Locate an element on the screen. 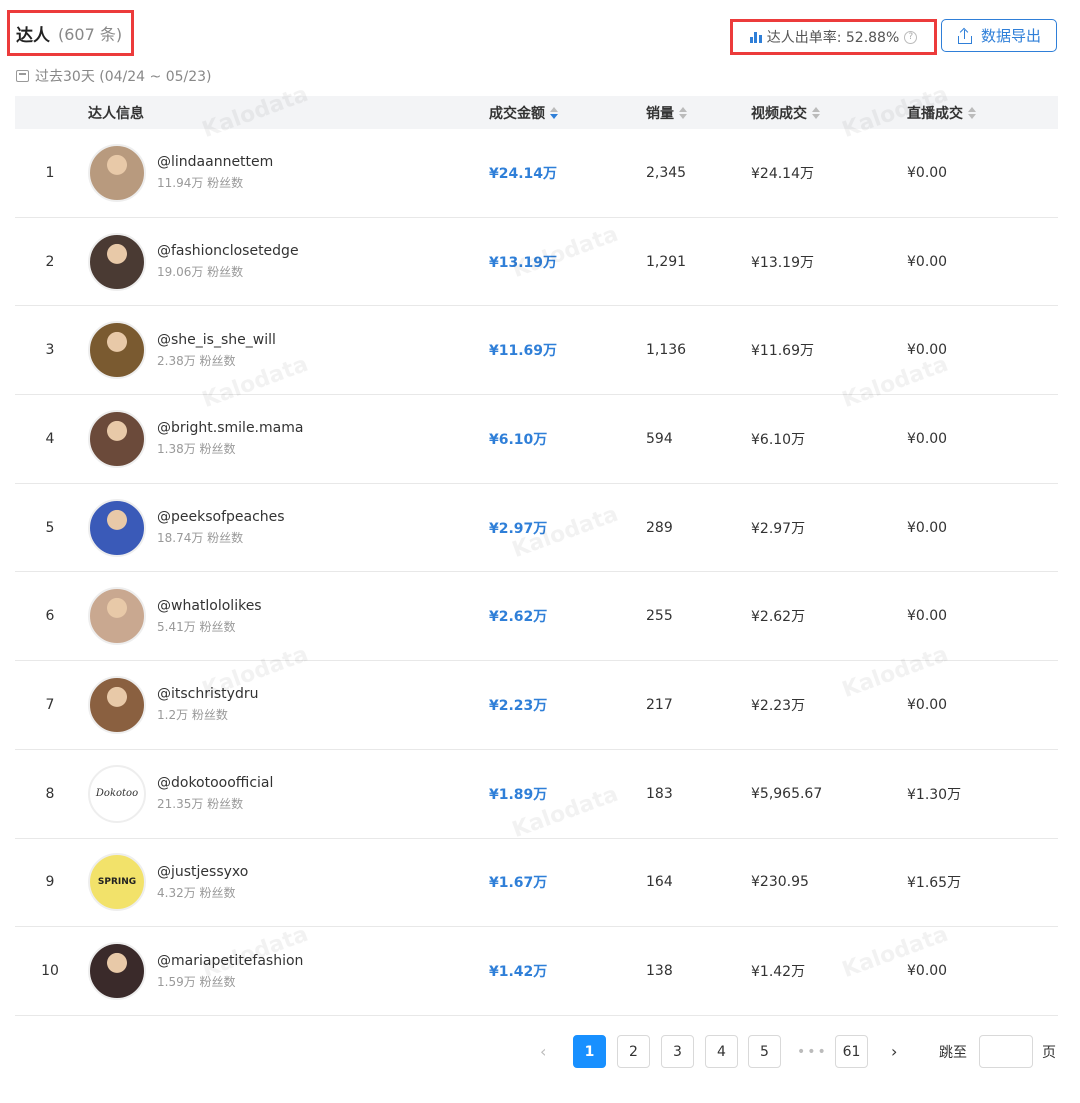 The height and width of the screenshot is (1103, 1080). pagination-ellipsis: ••• is located at coordinates (812, 1051).